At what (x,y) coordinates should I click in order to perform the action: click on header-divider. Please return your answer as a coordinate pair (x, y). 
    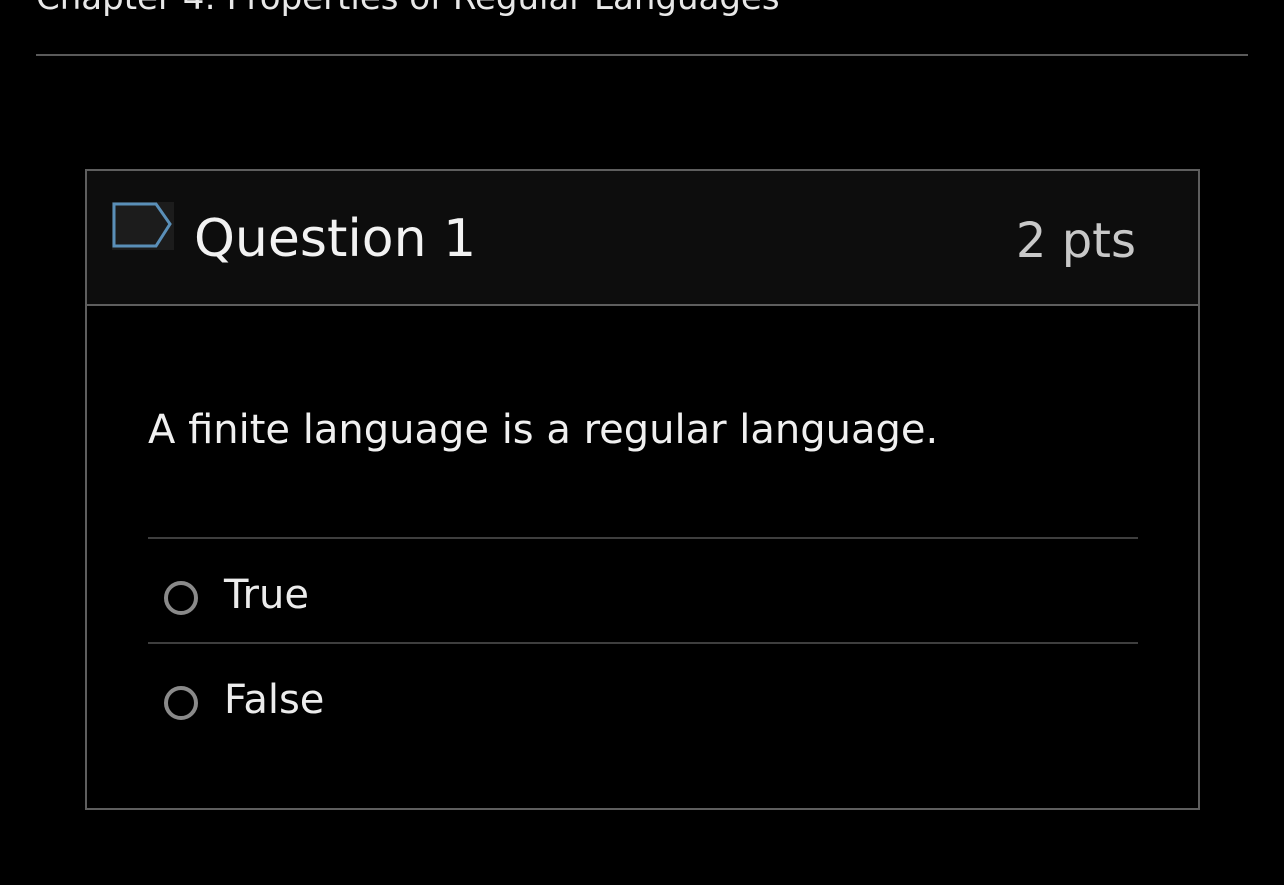
    Looking at the image, I should click on (642, 55).